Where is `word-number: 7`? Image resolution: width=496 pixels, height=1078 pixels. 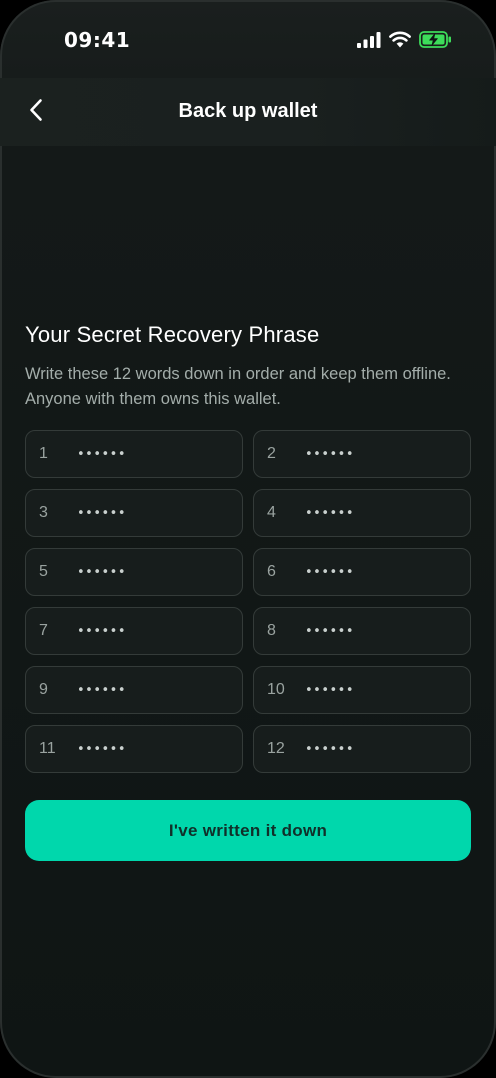 word-number: 7 is located at coordinates (43, 630).